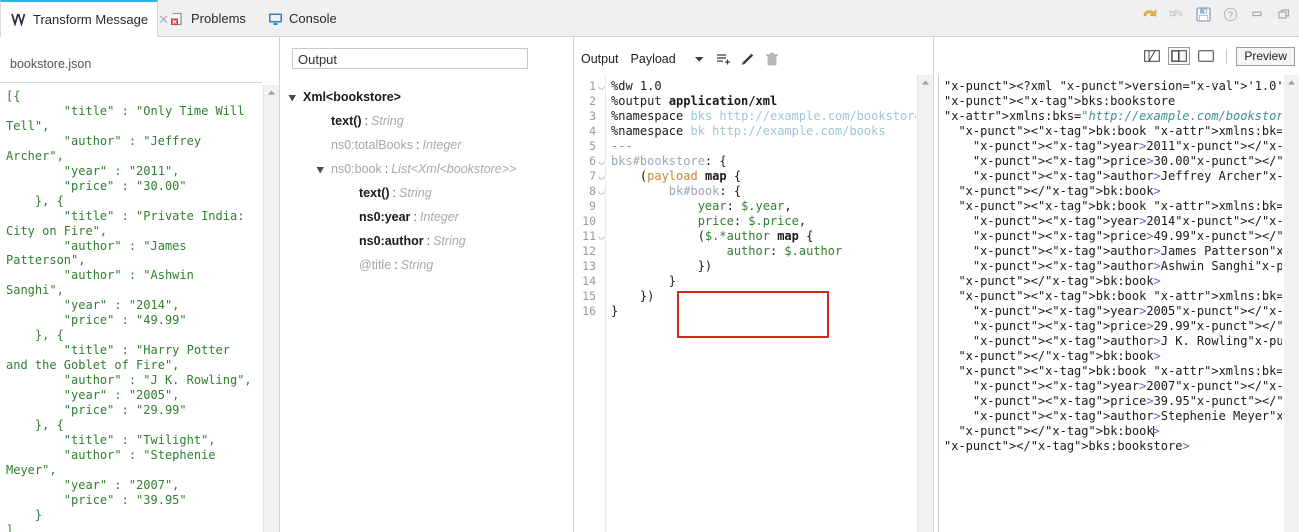 The image size is (1299, 532). What do you see at coordinates (745, 146) in the screenshot?
I see `code-line: 5 ---` at bounding box center [745, 146].